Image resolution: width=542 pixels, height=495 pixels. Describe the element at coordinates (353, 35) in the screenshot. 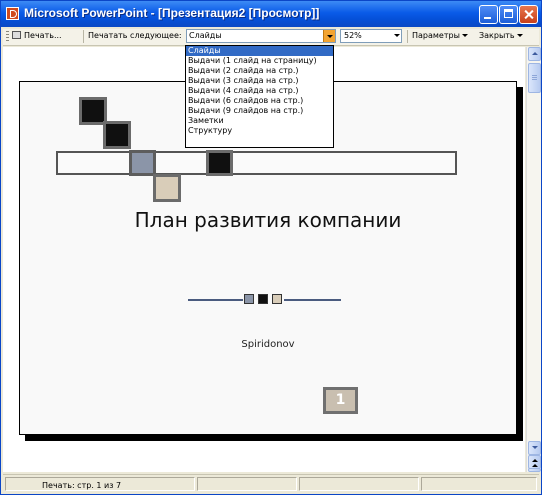

I see `zoom-value: 52%` at that location.